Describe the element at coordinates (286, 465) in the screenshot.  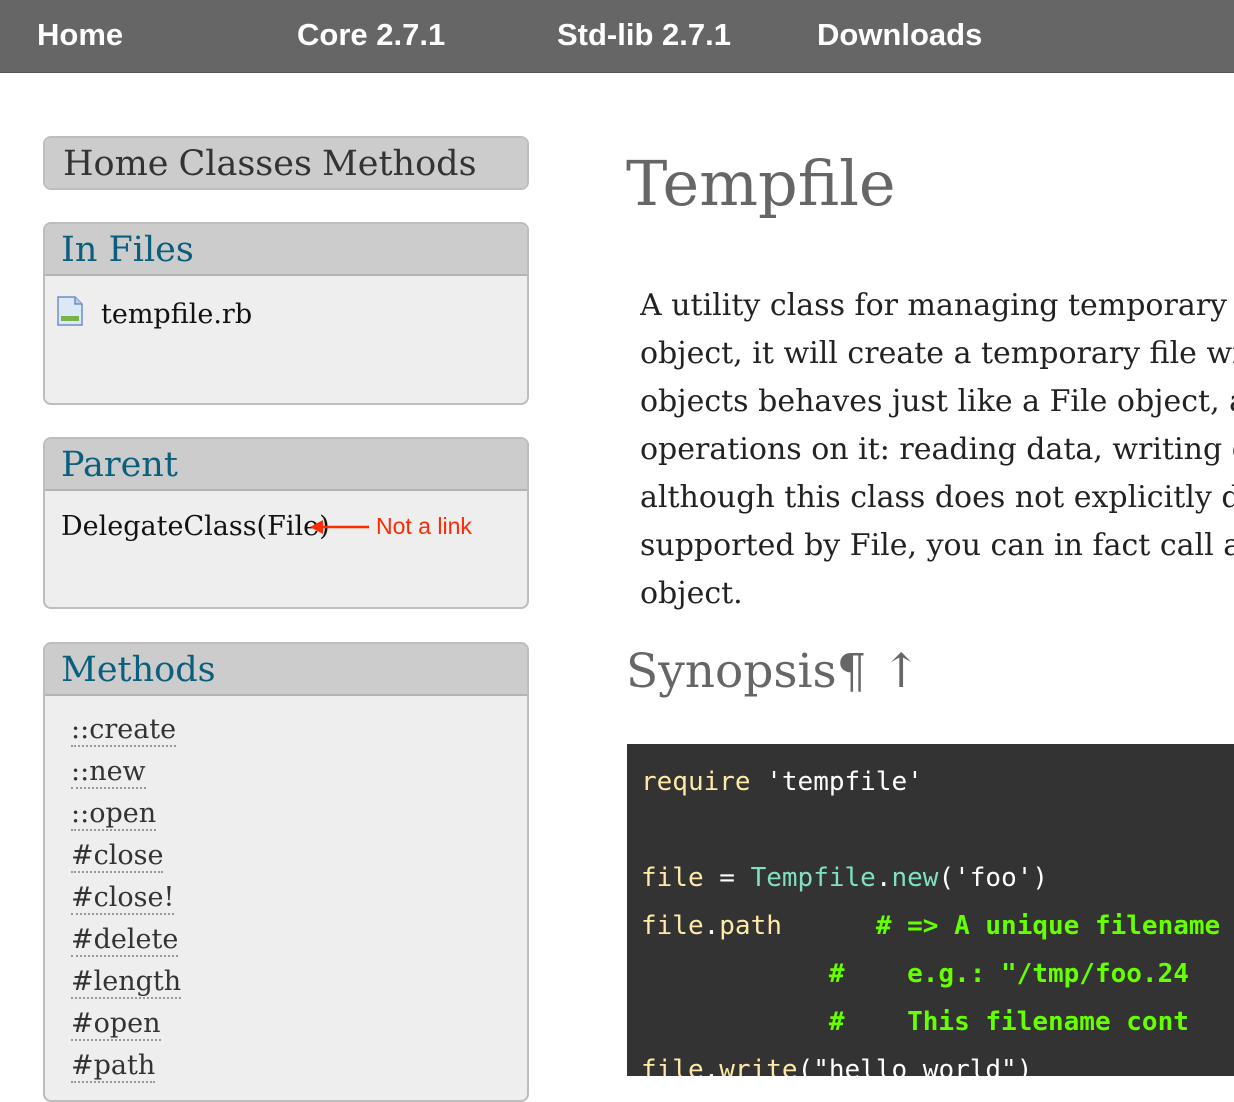
I see `parent-heading: Parent` at that location.